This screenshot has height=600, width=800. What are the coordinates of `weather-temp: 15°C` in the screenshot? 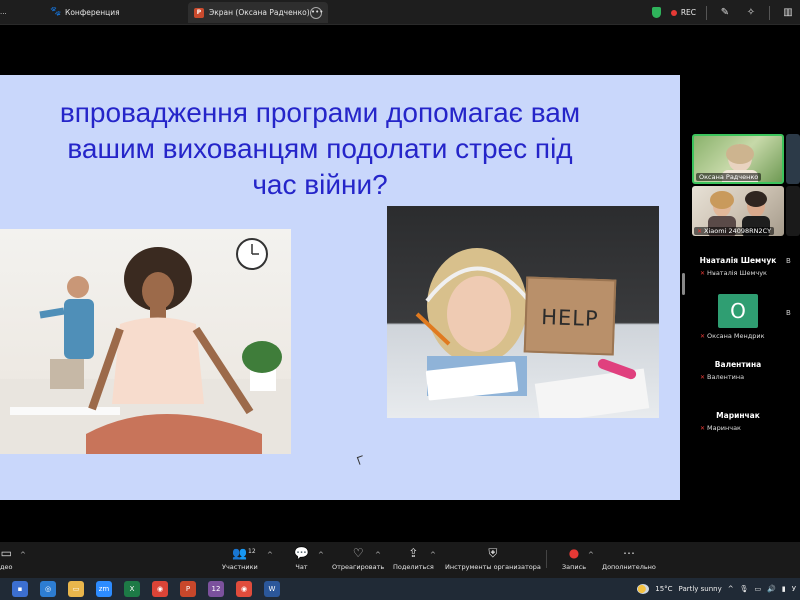 It's located at (663, 589).